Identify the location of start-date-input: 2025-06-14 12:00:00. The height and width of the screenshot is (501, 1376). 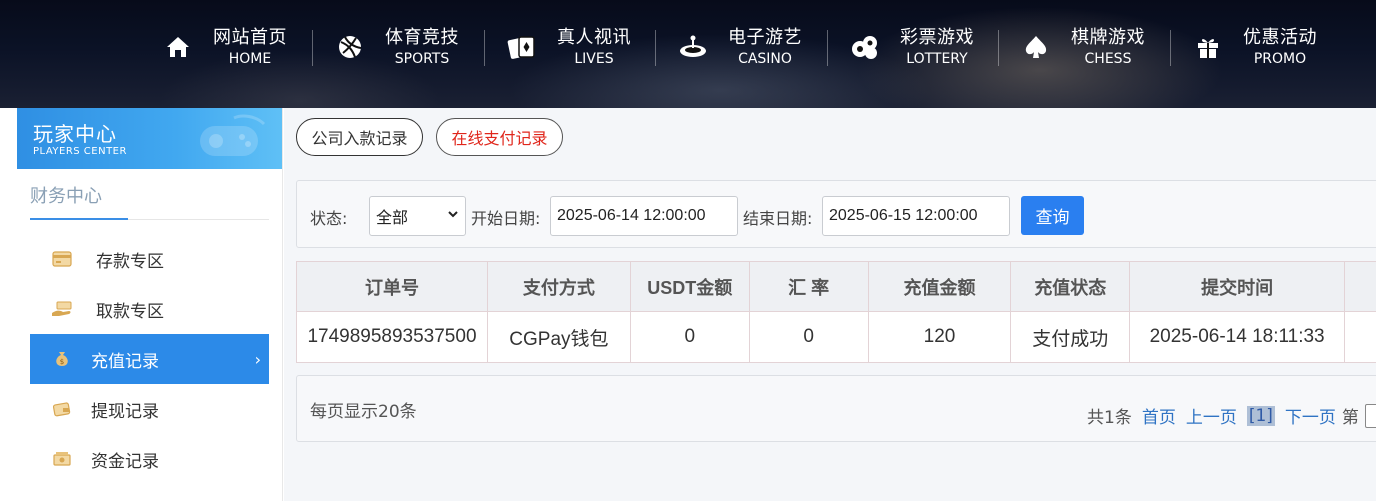
(644, 216).